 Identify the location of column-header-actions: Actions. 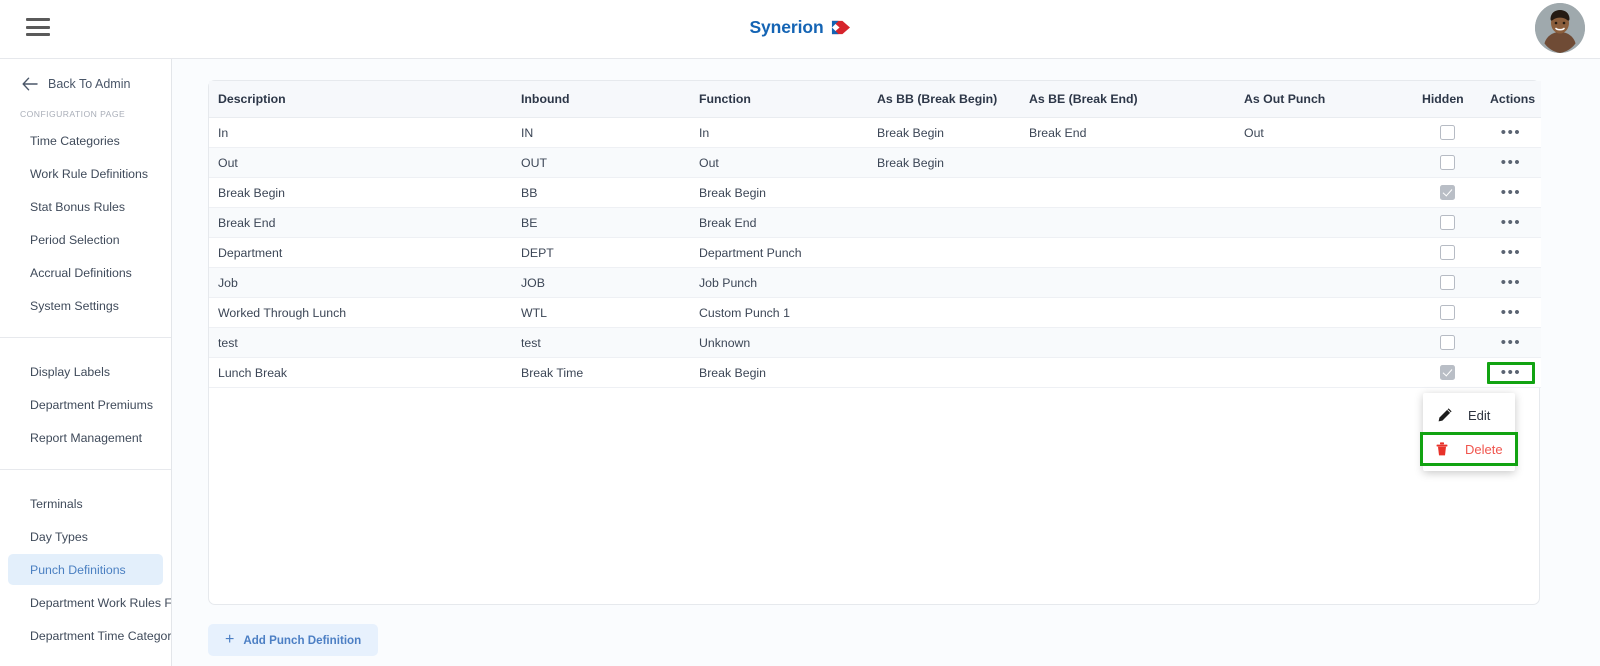
(1511, 99).